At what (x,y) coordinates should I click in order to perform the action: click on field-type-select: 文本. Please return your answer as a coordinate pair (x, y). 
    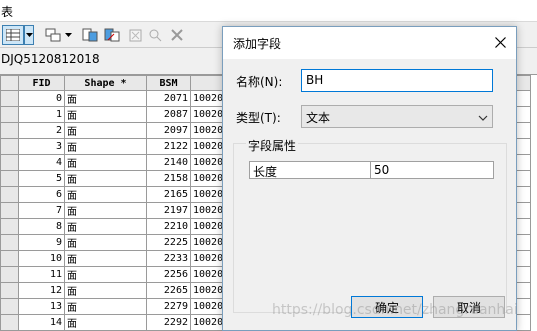
    Looking at the image, I should click on (397, 116).